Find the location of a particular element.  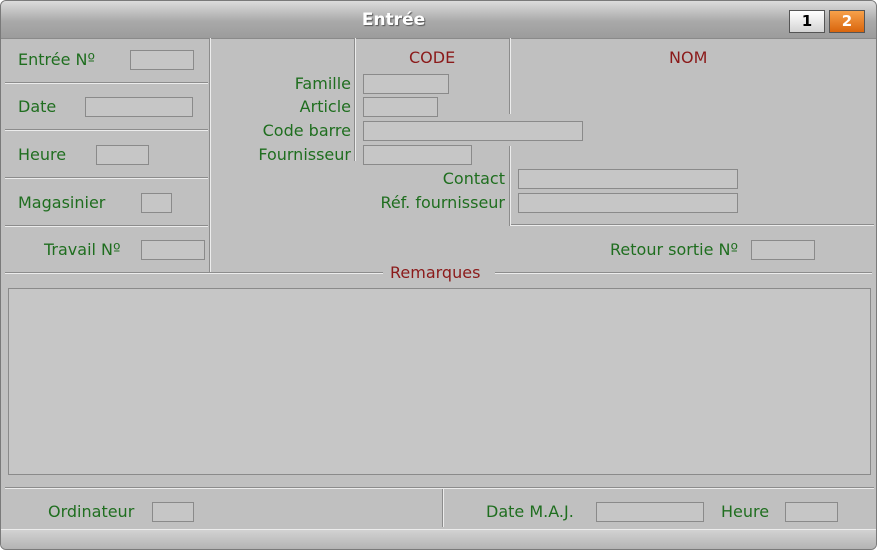

title-bar: Entrée 1 2 is located at coordinates (438, 20).